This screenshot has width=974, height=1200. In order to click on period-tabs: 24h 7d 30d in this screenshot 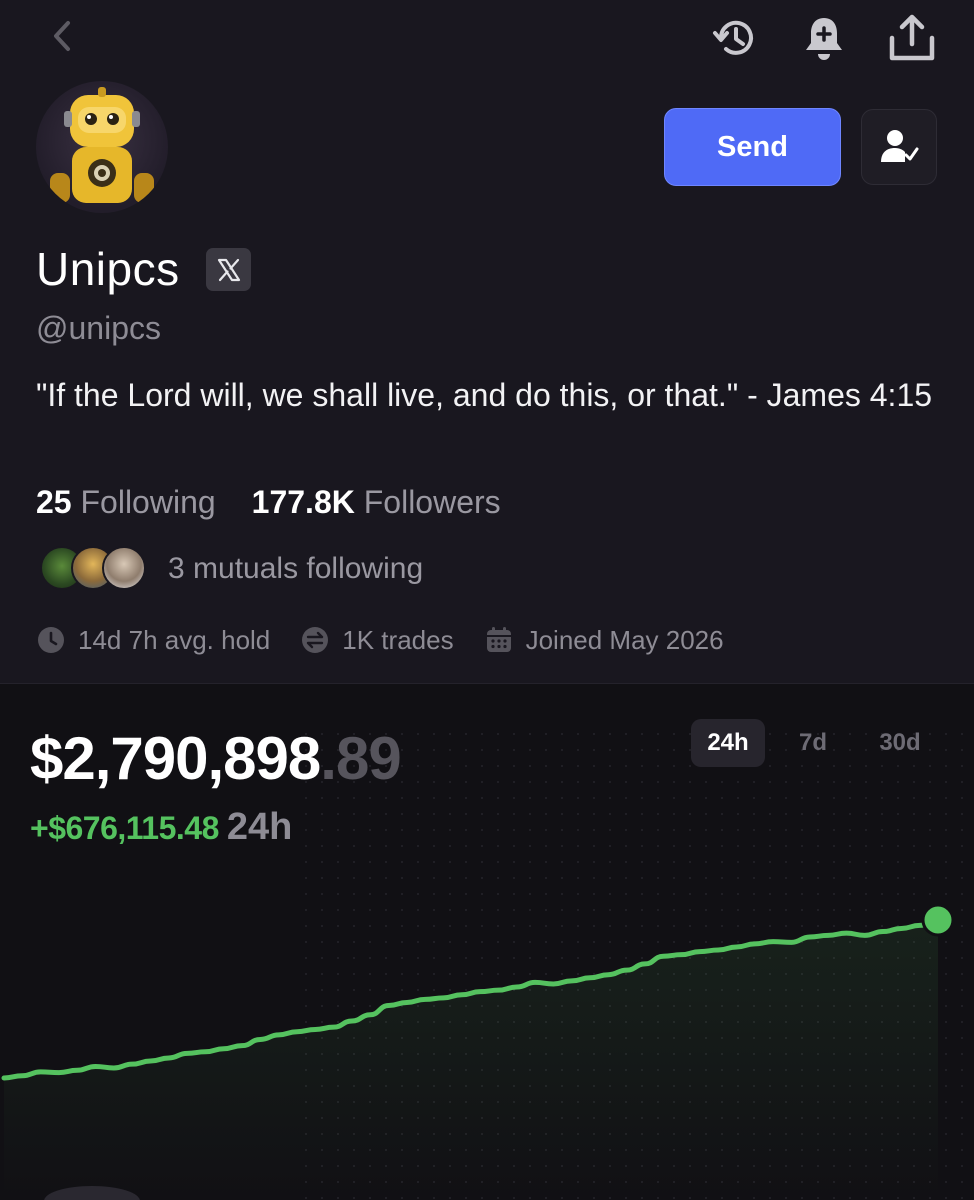, I will do `click(815, 743)`.